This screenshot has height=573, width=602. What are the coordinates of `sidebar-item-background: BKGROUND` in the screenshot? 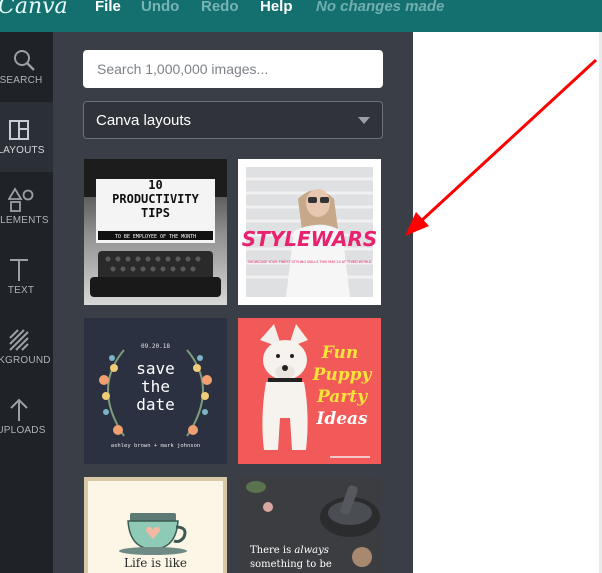 It's located at (26, 347).